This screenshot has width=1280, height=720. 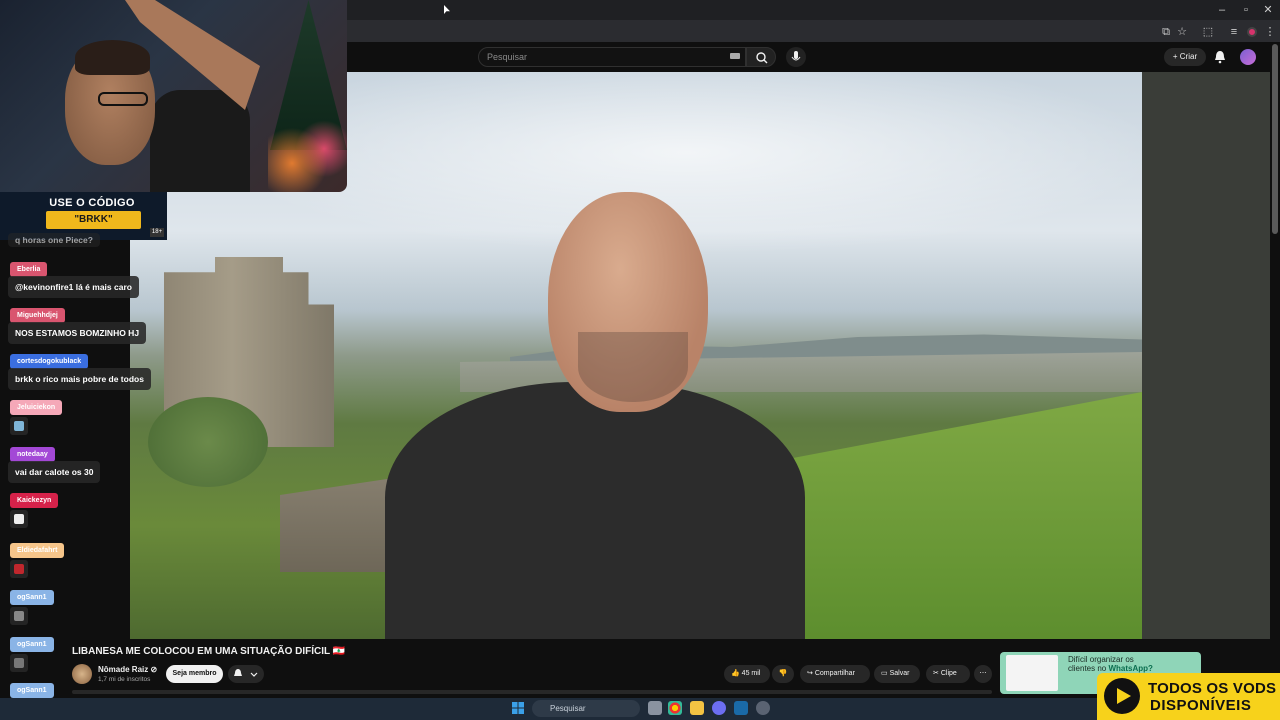 What do you see at coordinates (655, 708) in the screenshot?
I see `task-view-icon` at bounding box center [655, 708].